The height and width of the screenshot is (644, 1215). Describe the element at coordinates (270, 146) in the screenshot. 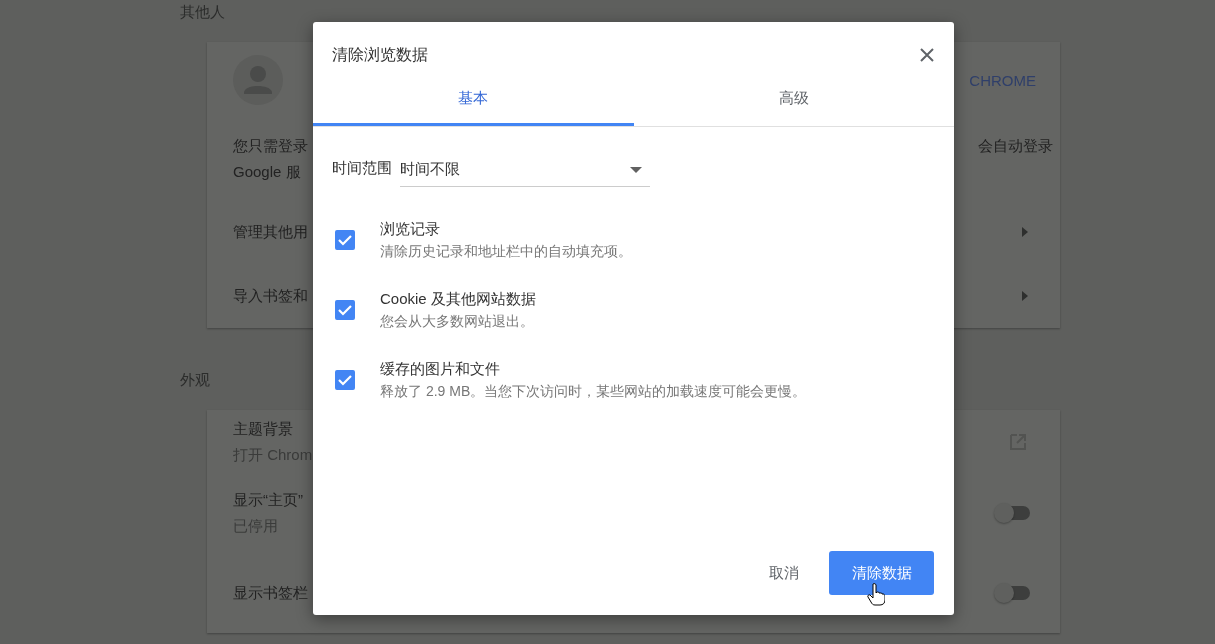

I see `description-text: 您只需登录` at that location.